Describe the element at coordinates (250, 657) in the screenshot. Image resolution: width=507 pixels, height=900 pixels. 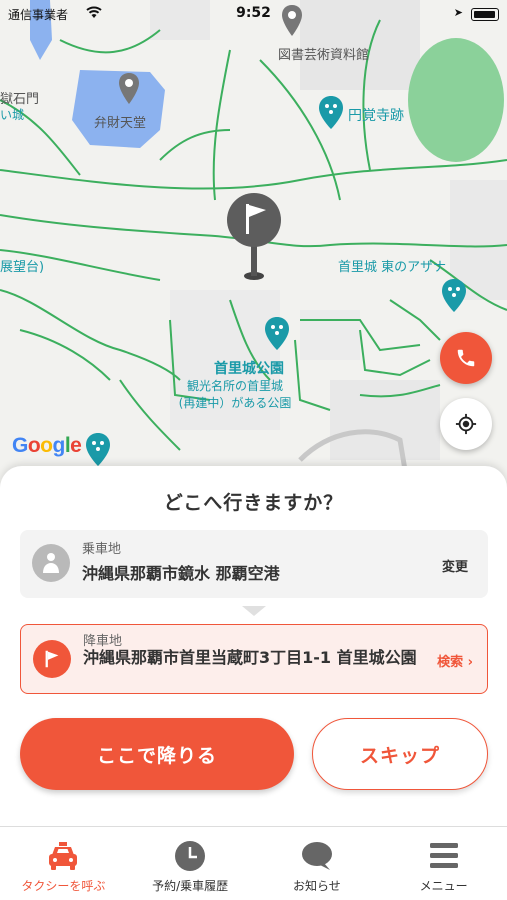
I see `dropoff-value: 沖縄県那覇市首里当蔵町3丁目1-1 首里城公園` at that location.